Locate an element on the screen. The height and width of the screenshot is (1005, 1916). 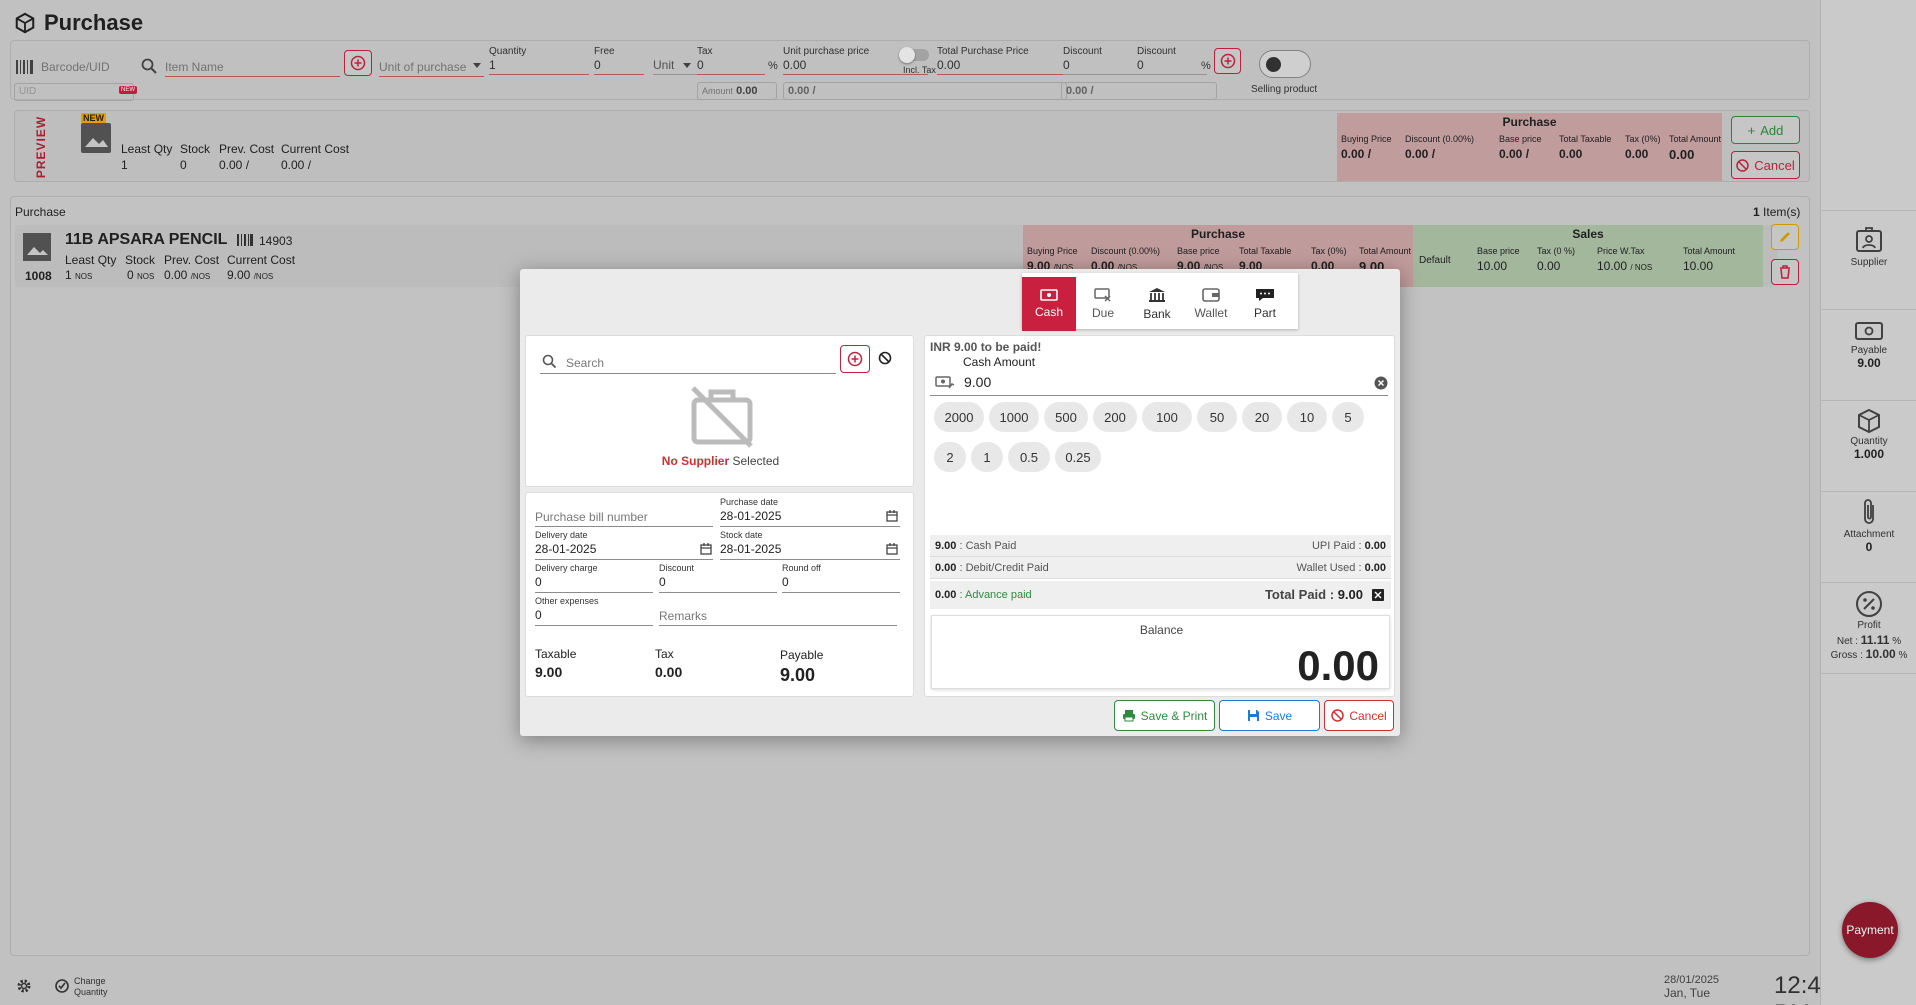
other-expenses-input: Other expenses 0 is located at coordinates (594, 611).